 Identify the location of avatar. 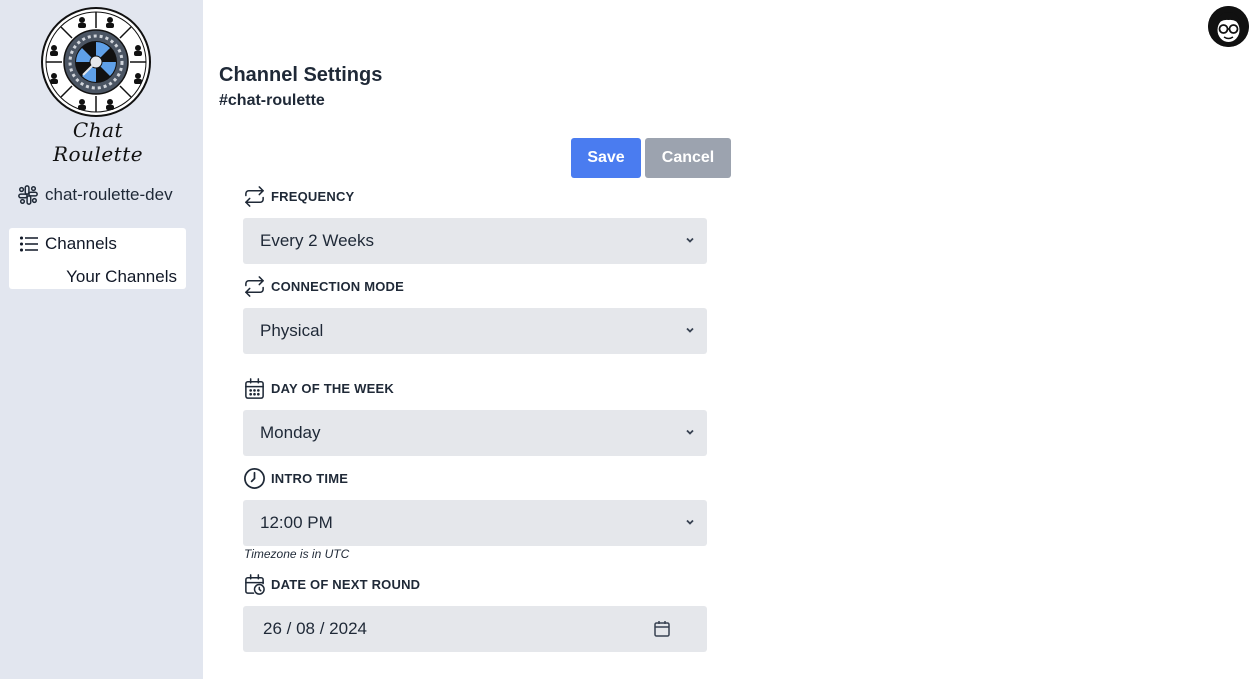
(1228, 26).